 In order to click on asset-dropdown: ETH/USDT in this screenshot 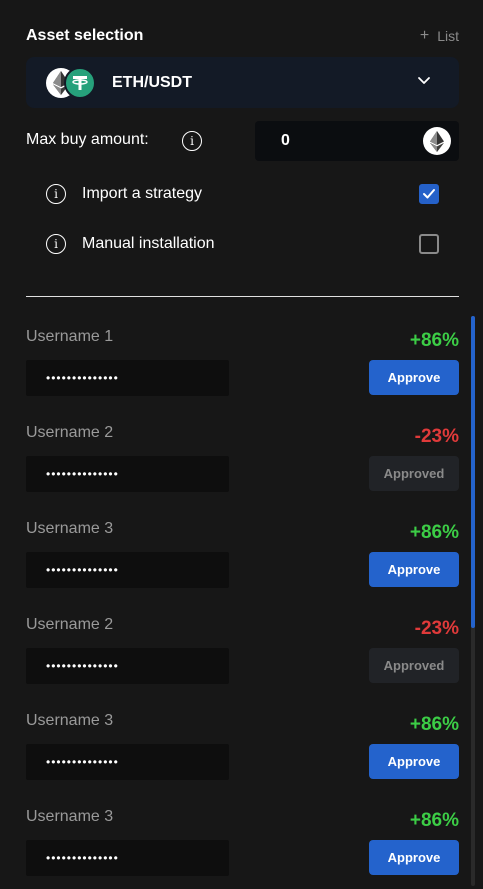, I will do `click(242, 82)`.